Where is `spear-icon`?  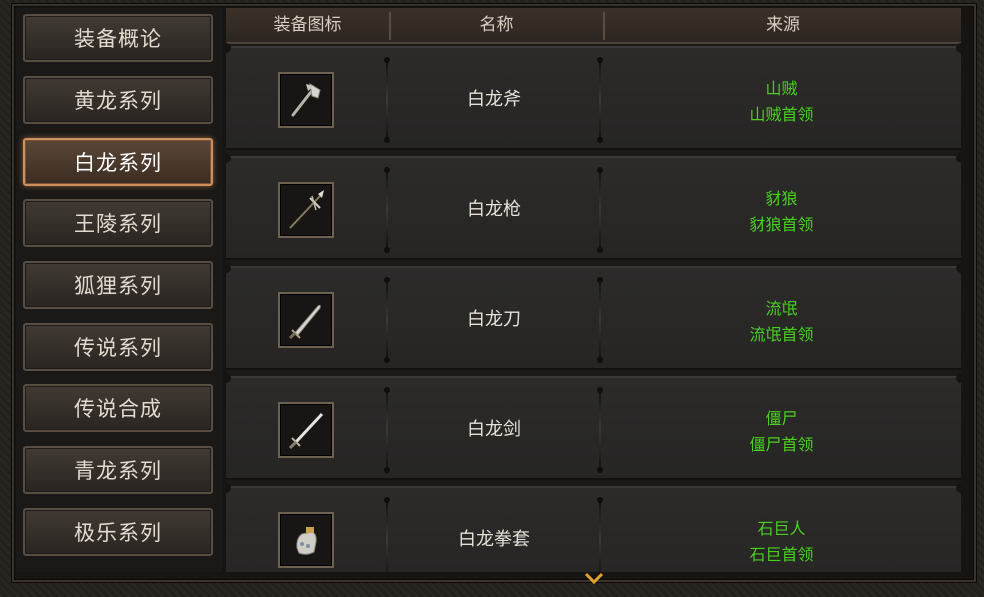 spear-icon is located at coordinates (306, 210).